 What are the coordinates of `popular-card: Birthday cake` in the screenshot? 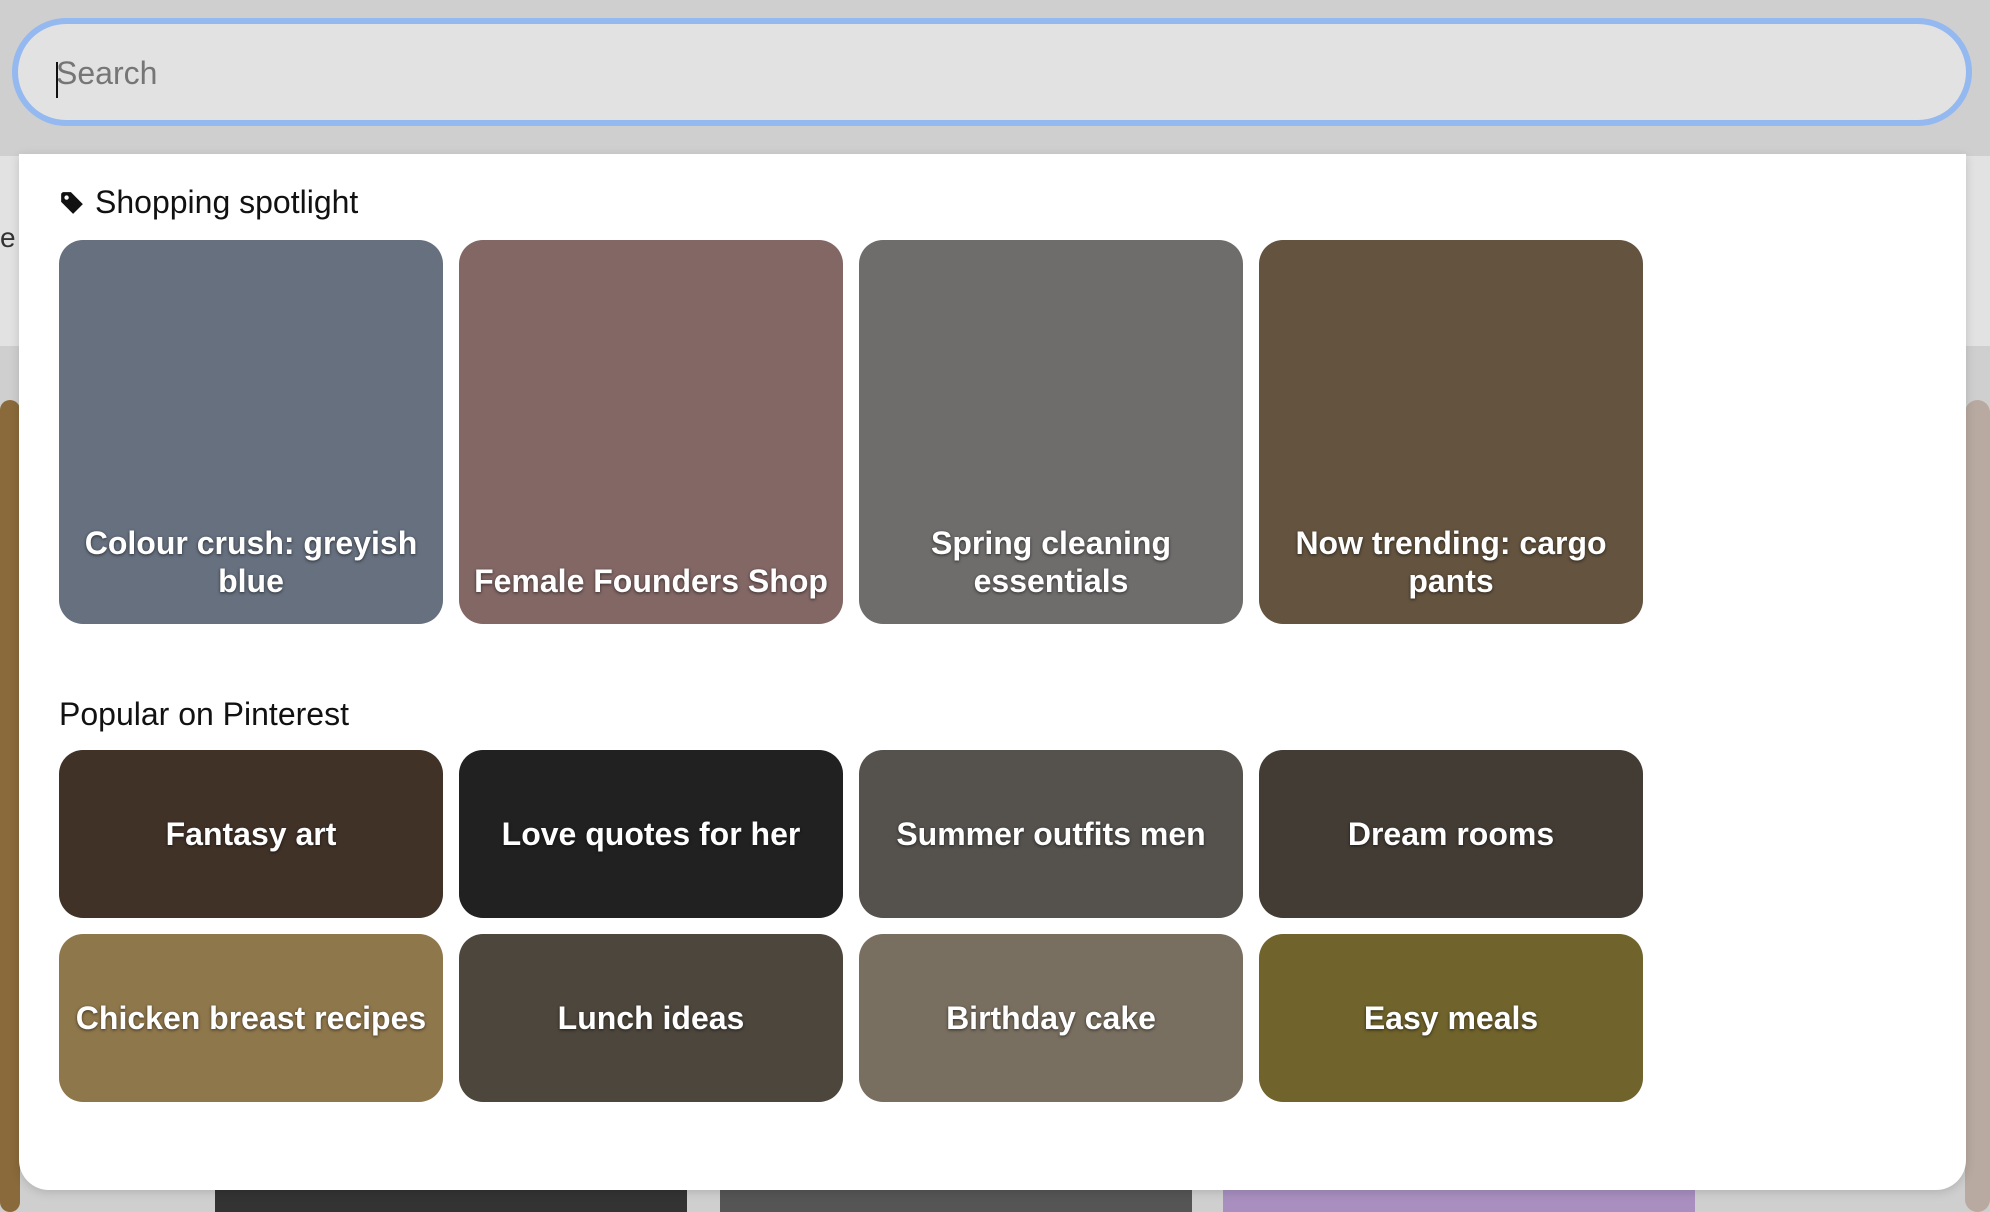 It's located at (1051, 1018).